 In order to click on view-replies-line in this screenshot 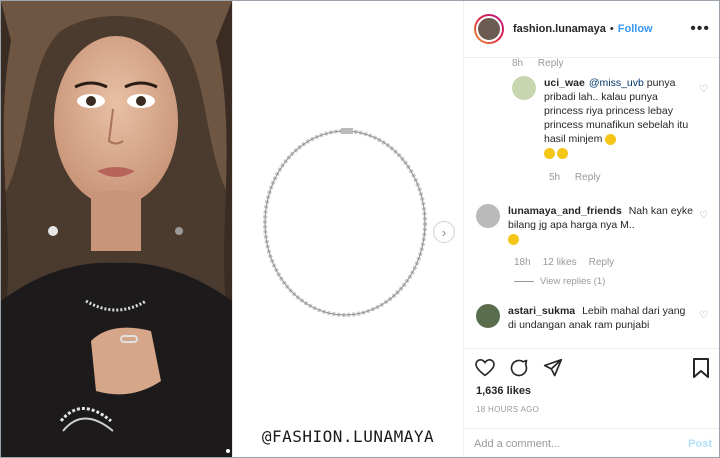, I will do `click(524, 281)`.